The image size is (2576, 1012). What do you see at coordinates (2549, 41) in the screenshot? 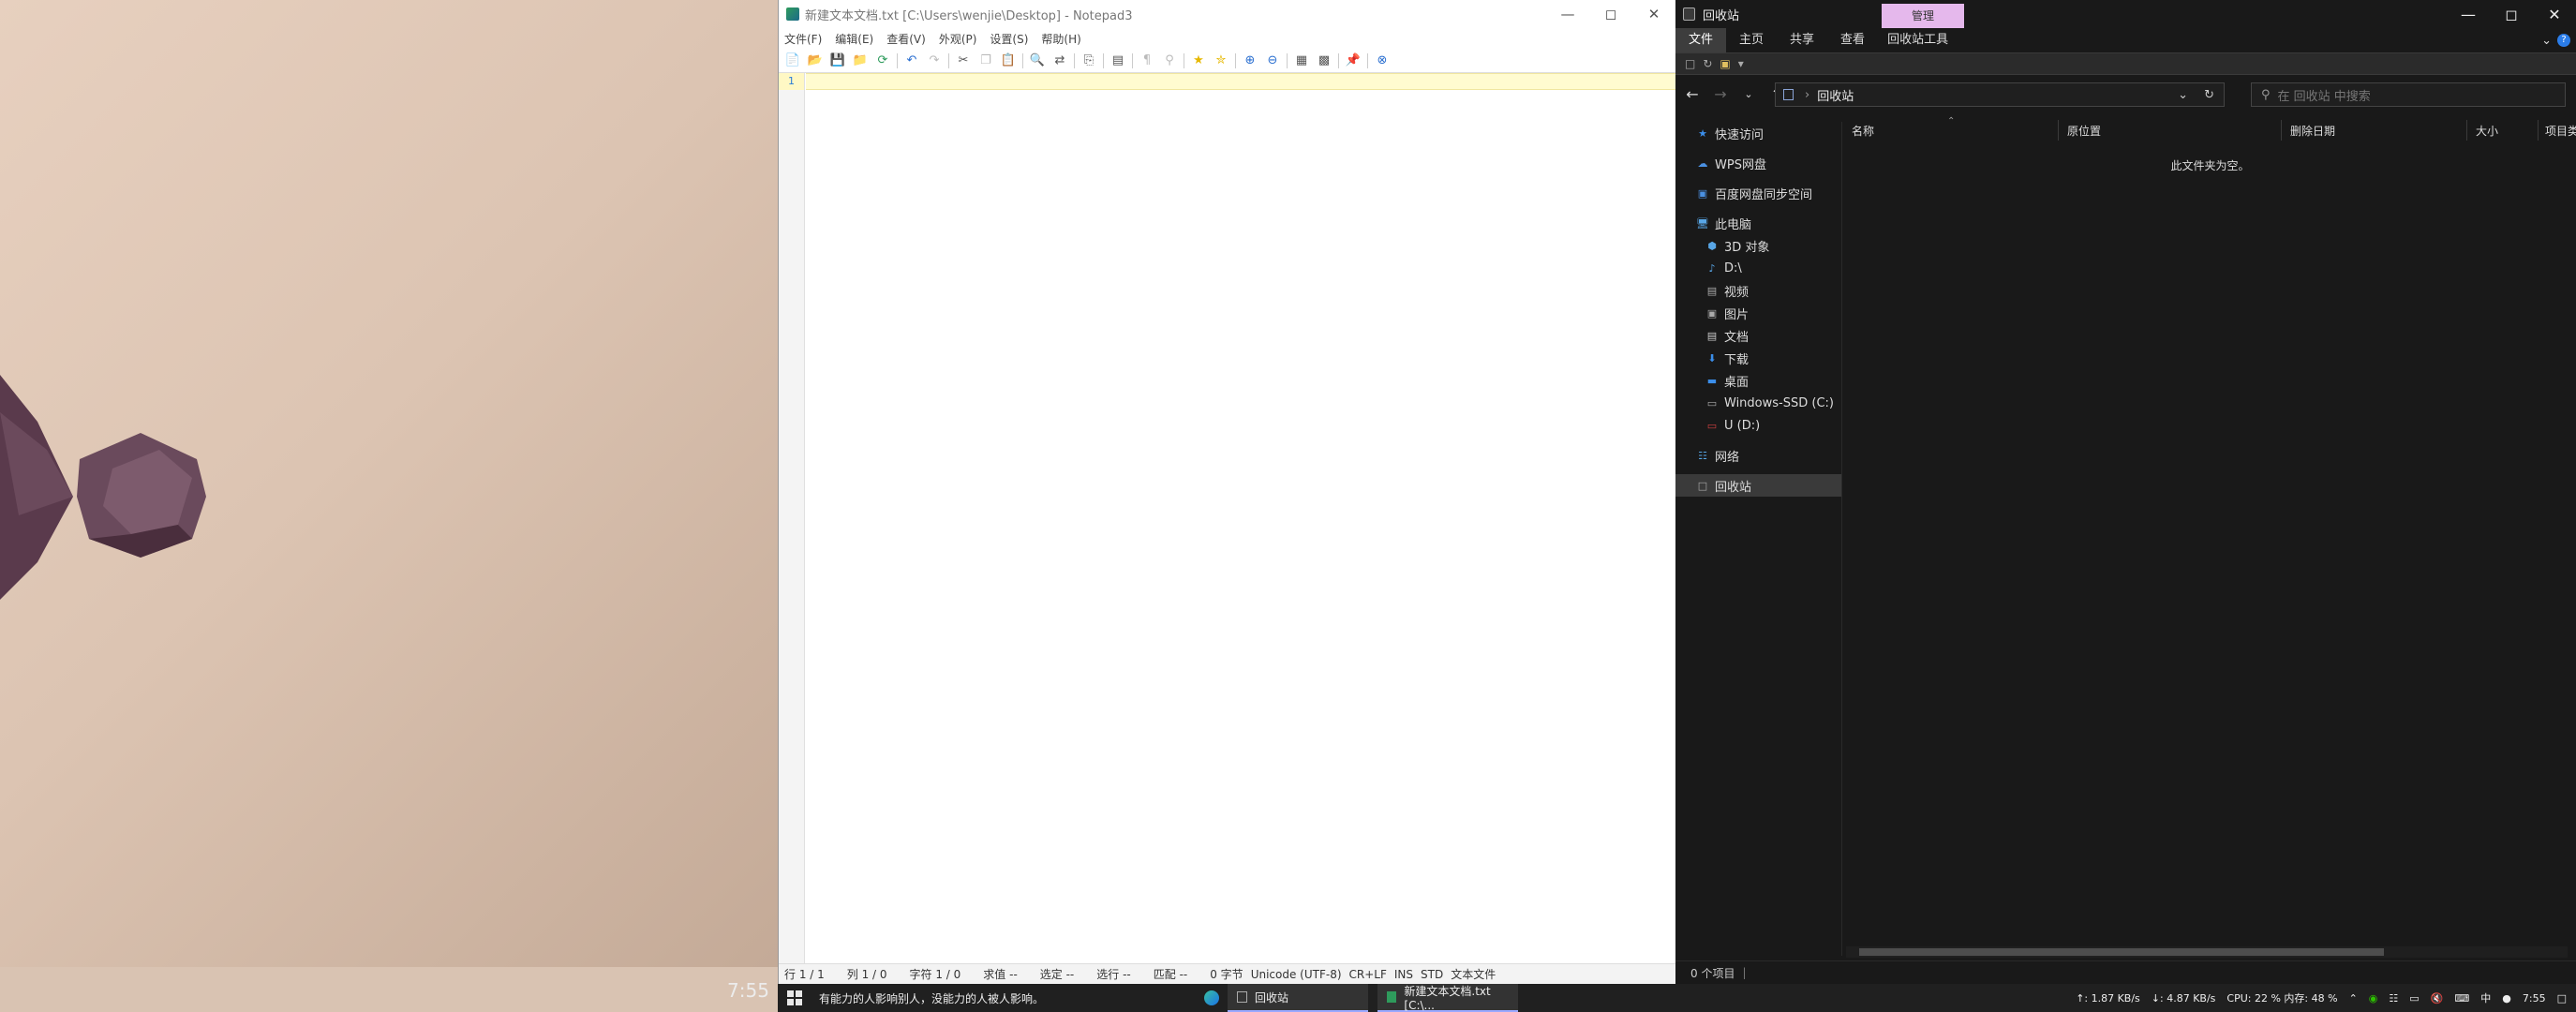
I see `ribbon-expand-icon: ⌄` at bounding box center [2549, 41].